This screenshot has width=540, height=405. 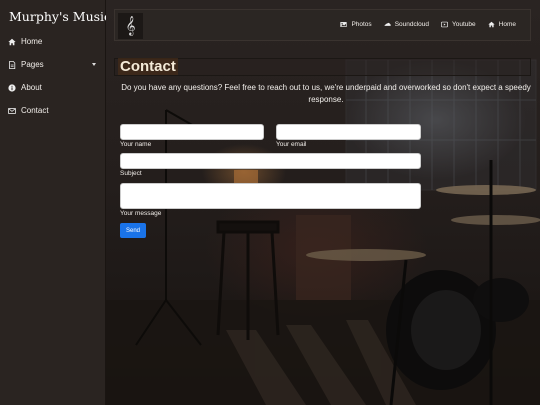 What do you see at coordinates (322, 67) in the screenshot?
I see `page-title-bar: Contact` at bounding box center [322, 67].